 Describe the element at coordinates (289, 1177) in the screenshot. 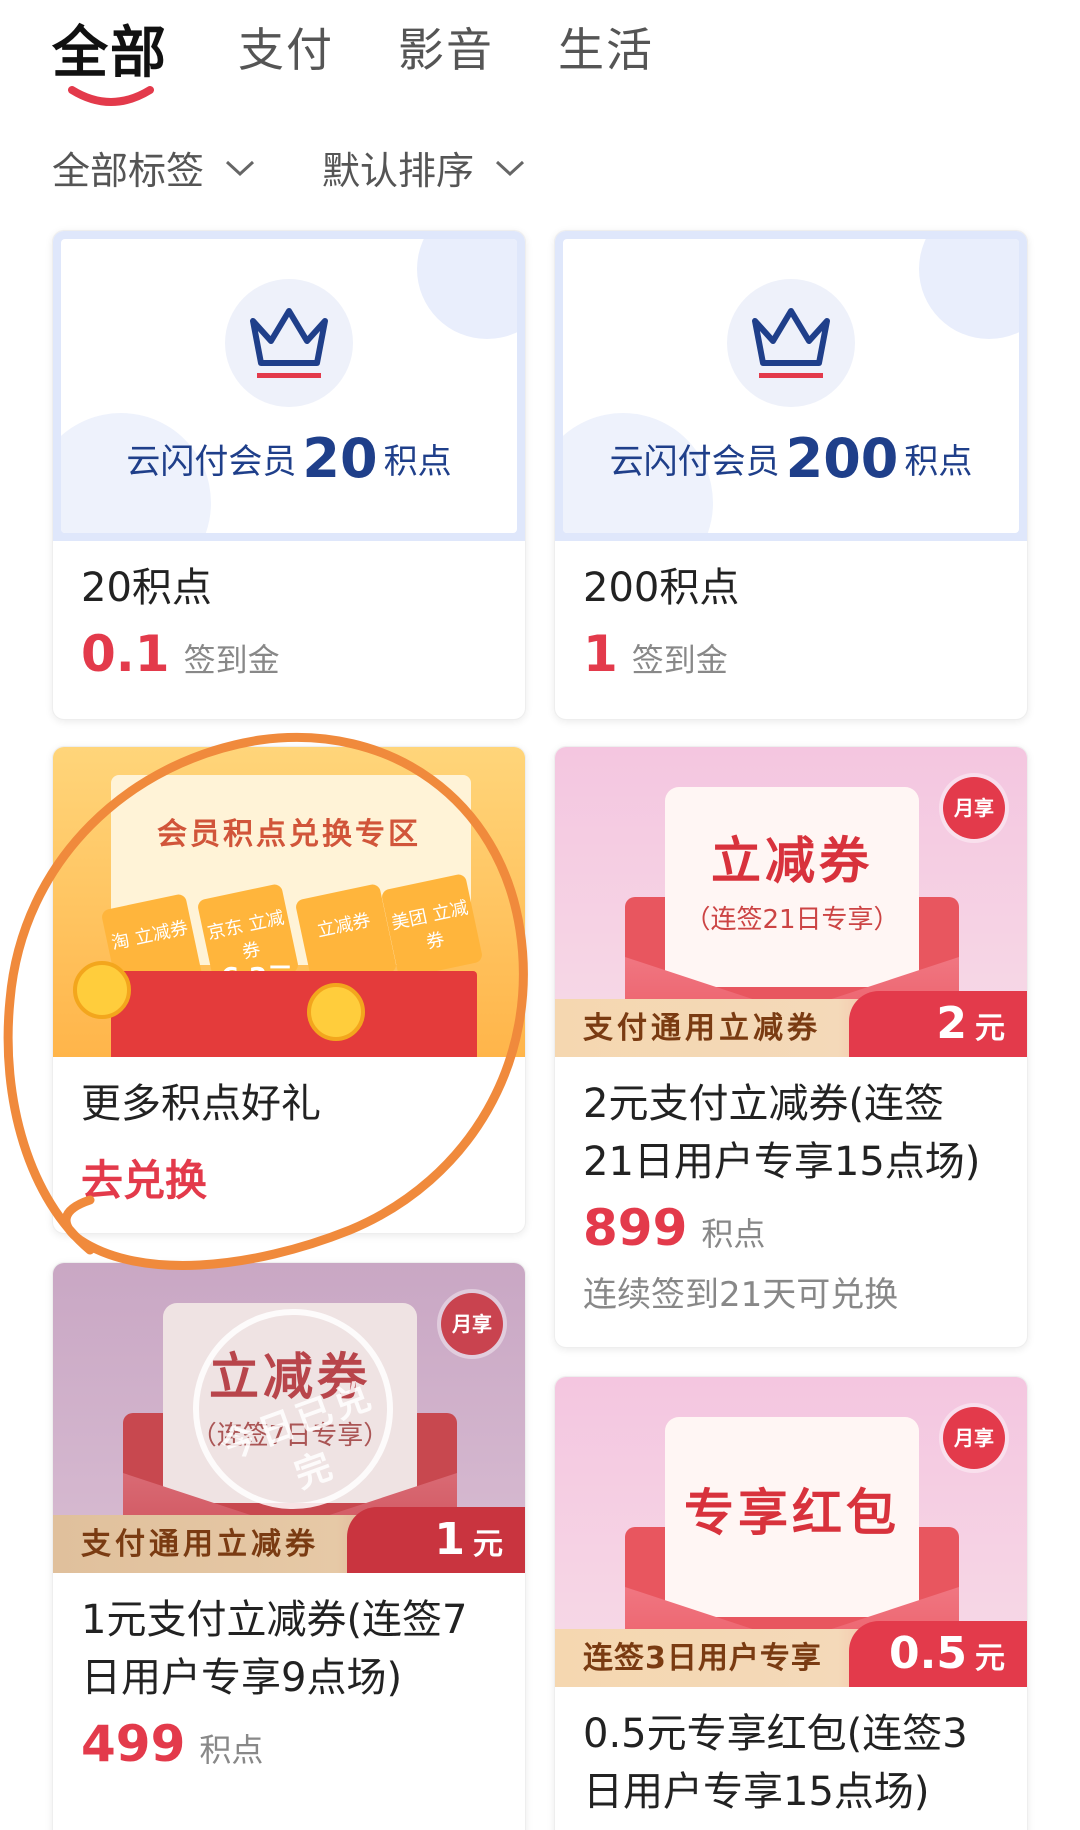

I see `go-exchange-link: 去兑换` at that location.